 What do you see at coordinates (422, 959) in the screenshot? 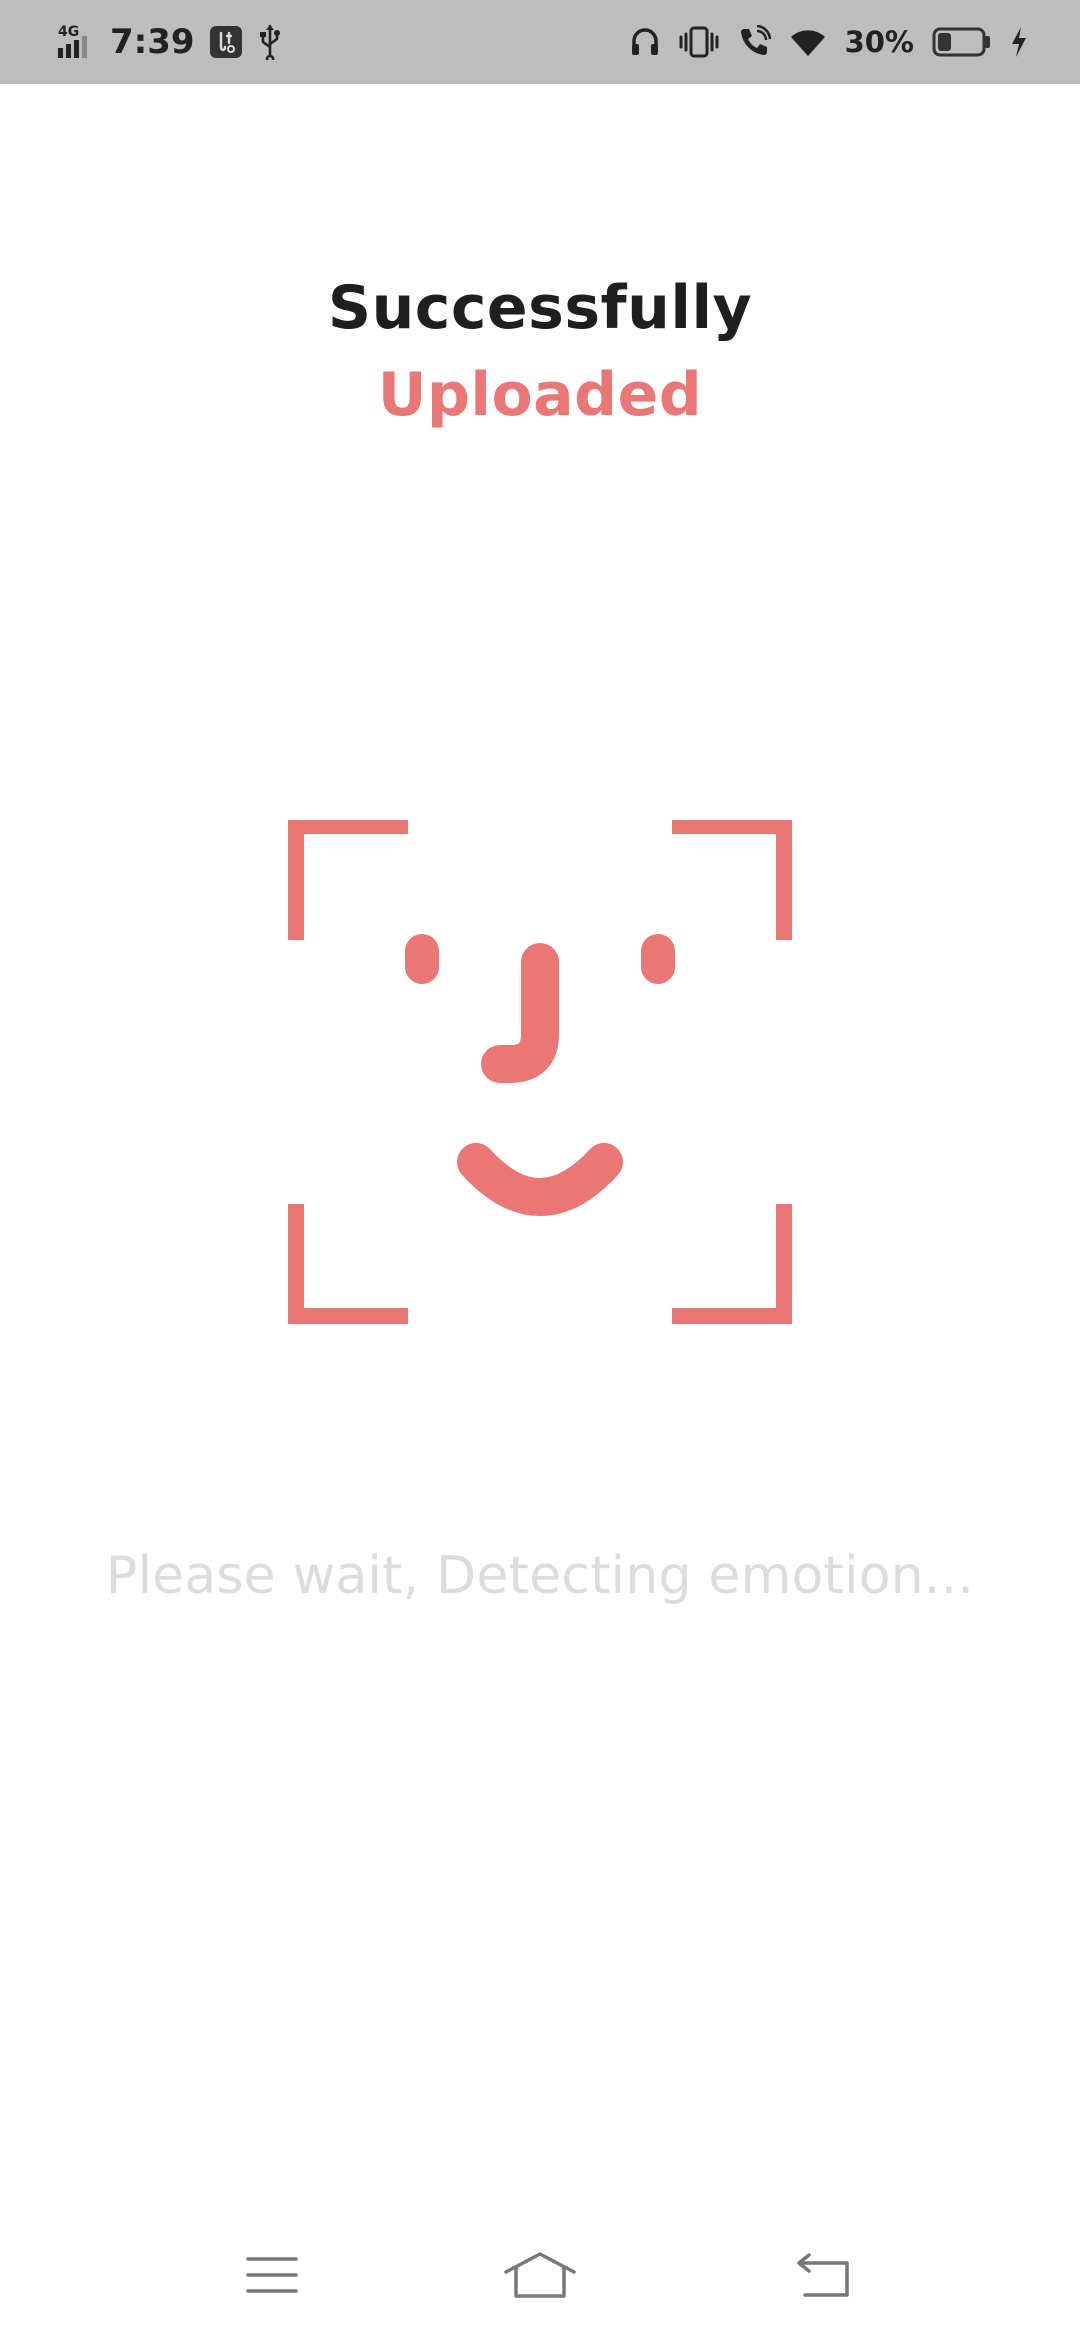
I see `left-eye` at bounding box center [422, 959].